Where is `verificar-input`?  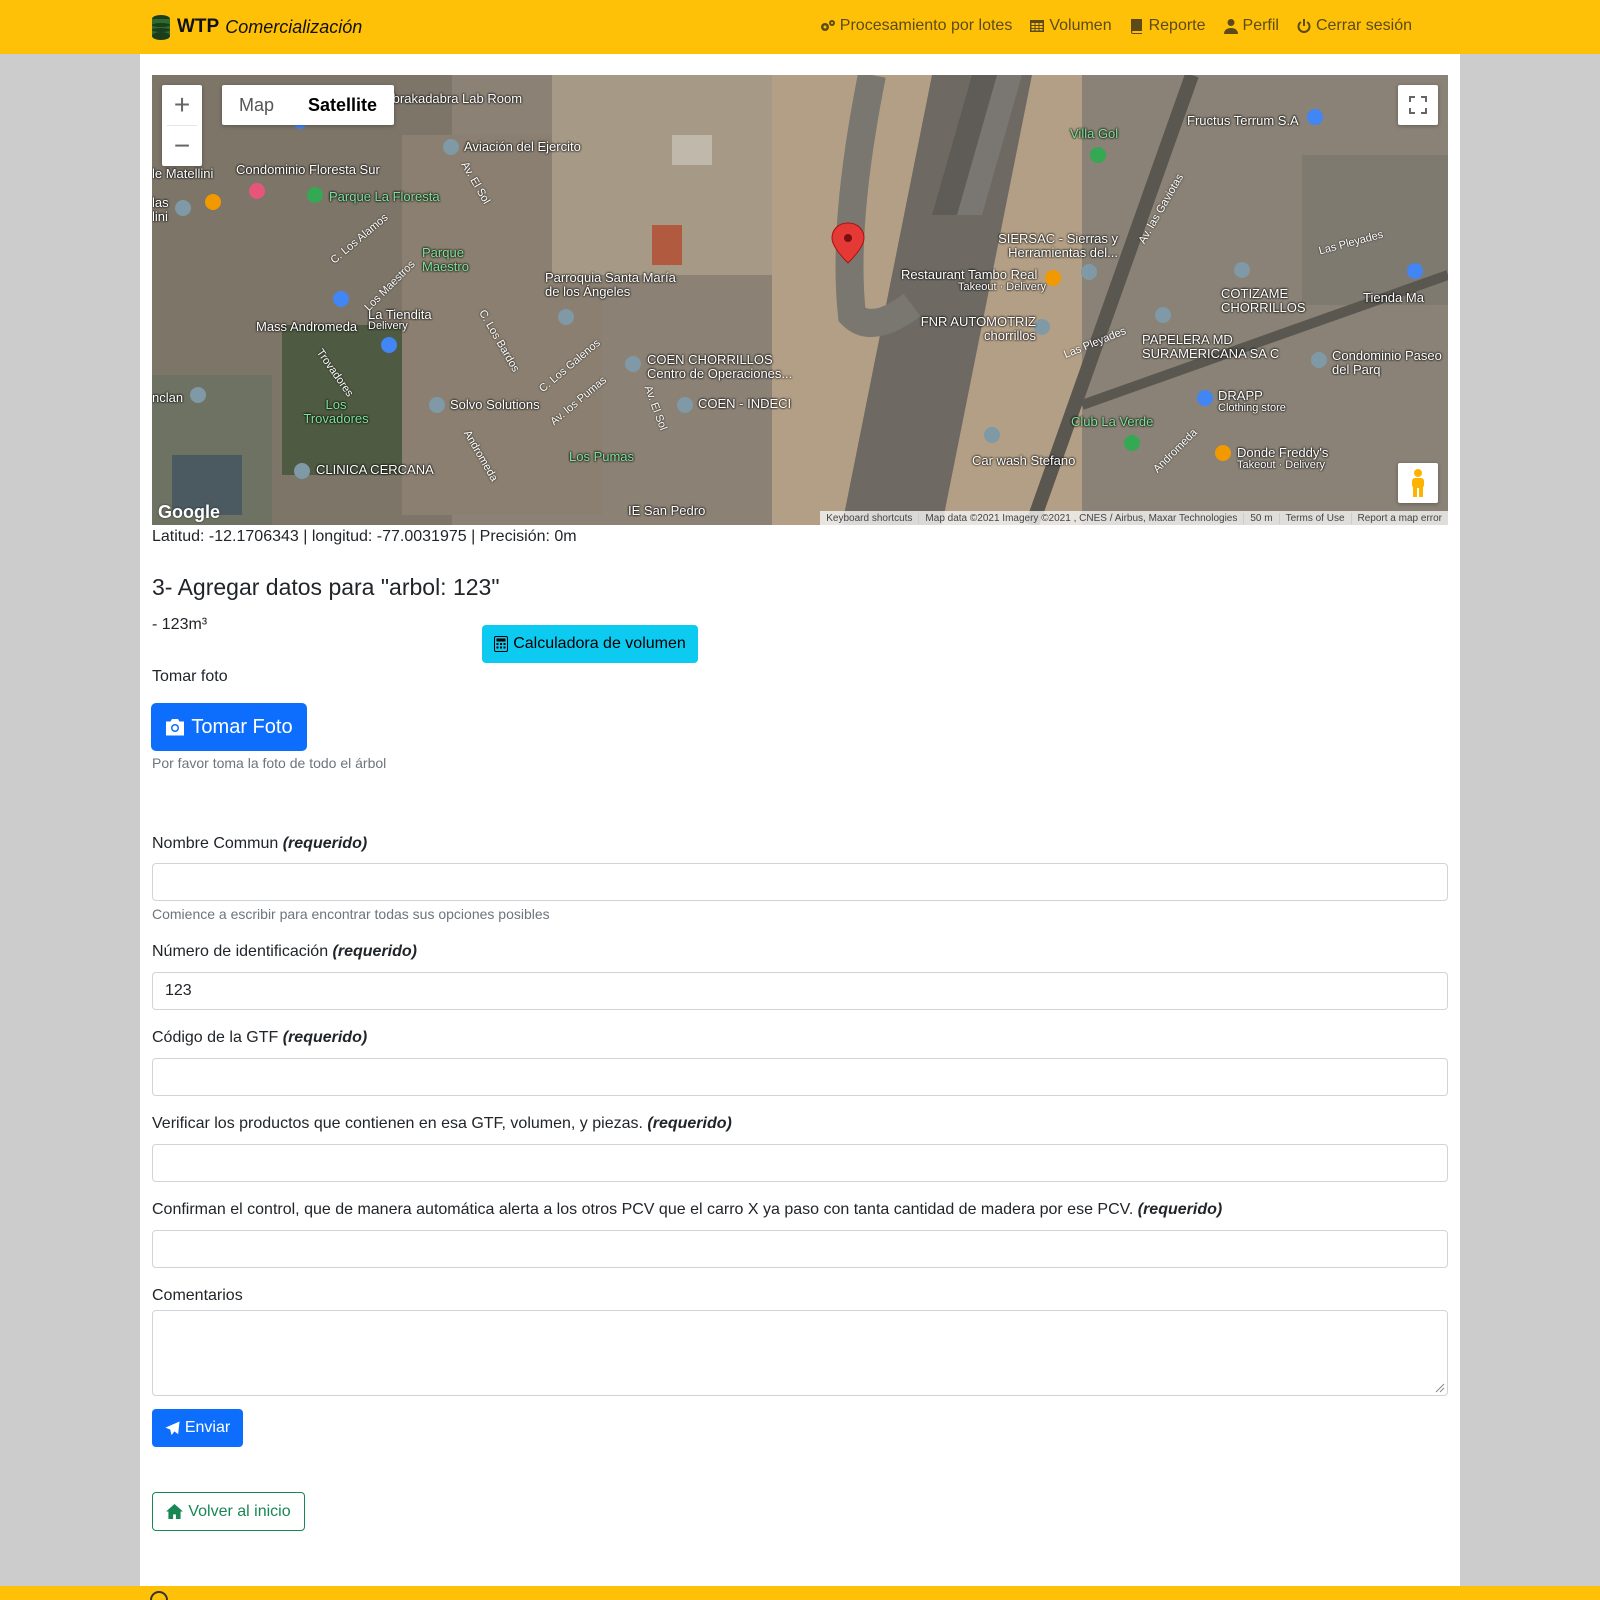 verificar-input is located at coordinates (800, 1163).